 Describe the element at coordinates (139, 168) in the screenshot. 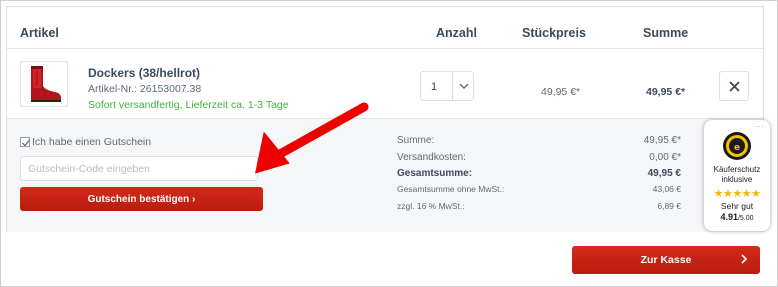

I see `voucher-code-input` at that location.